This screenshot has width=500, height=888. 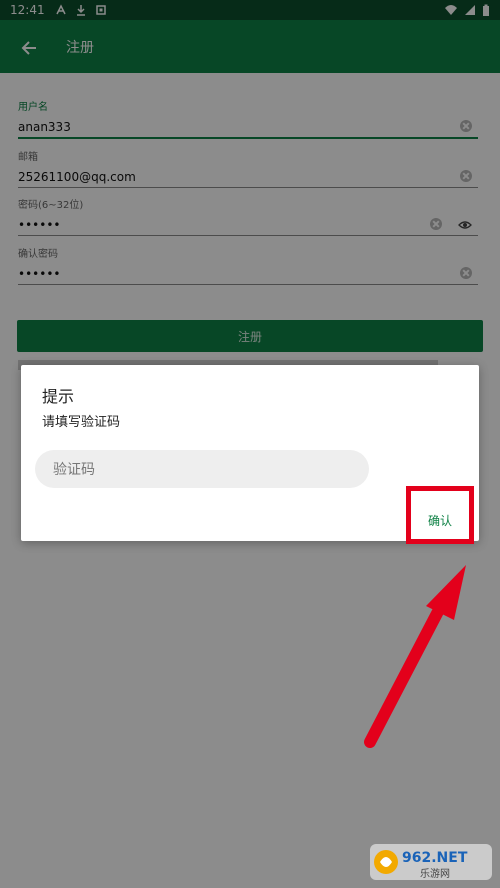 I want to click on red-arrow-annotation, so click(x=415, y=656).